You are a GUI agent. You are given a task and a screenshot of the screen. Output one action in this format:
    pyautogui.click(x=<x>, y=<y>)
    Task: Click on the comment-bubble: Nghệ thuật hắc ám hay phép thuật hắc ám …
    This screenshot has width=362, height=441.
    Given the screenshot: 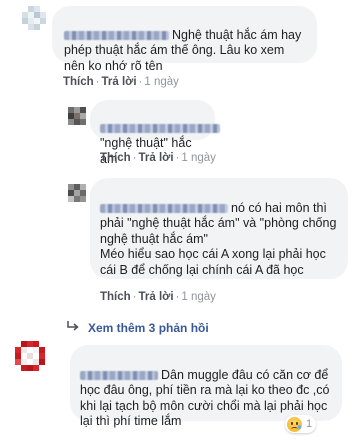 What is the action you would take?
    pyautogui.click(x=184, y=39)
    